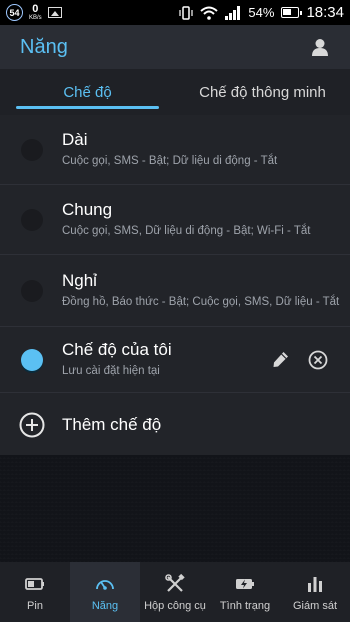 The height and width of the screenshot is (622, 350). I want to click on battery-status-icon, so click(292, 12).